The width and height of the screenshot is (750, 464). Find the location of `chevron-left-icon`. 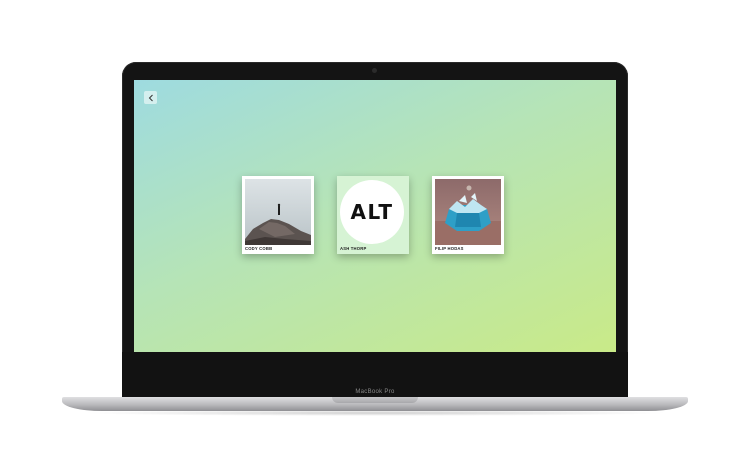

chevron-left-icon is located at coordinates (150, 97).